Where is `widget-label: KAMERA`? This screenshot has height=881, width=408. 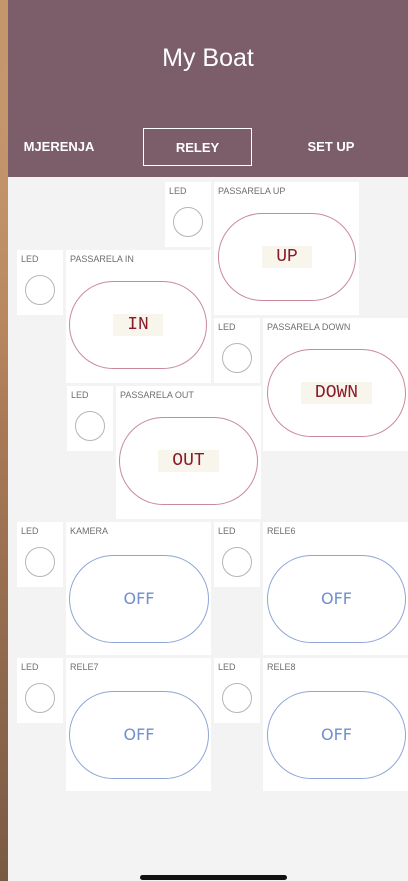 widget-label: KAMERA is located at coordinates (89, 531).